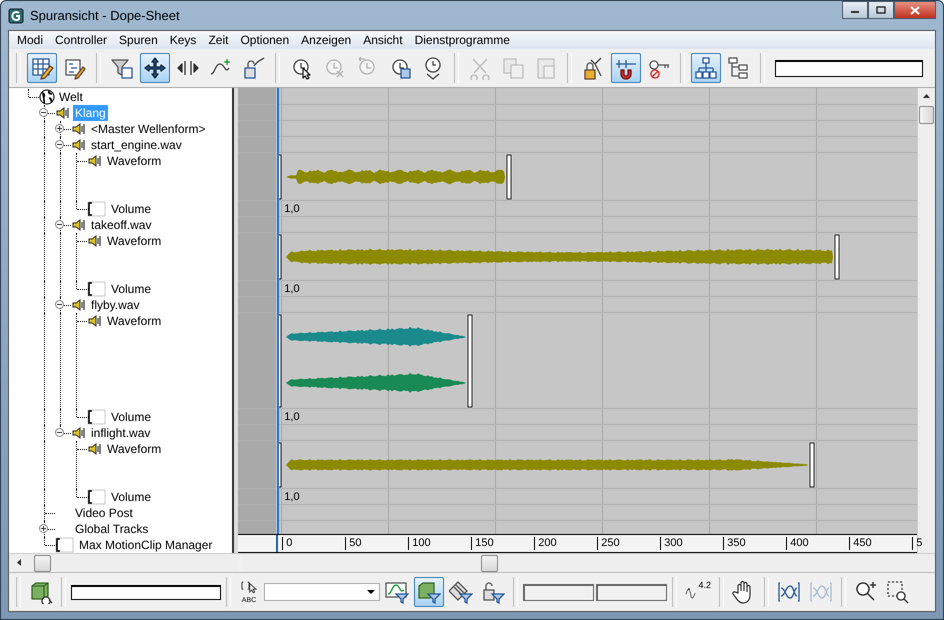 This screenshot has width=944, height=620. I want to click on film-filter-icon, so click(461, 592).